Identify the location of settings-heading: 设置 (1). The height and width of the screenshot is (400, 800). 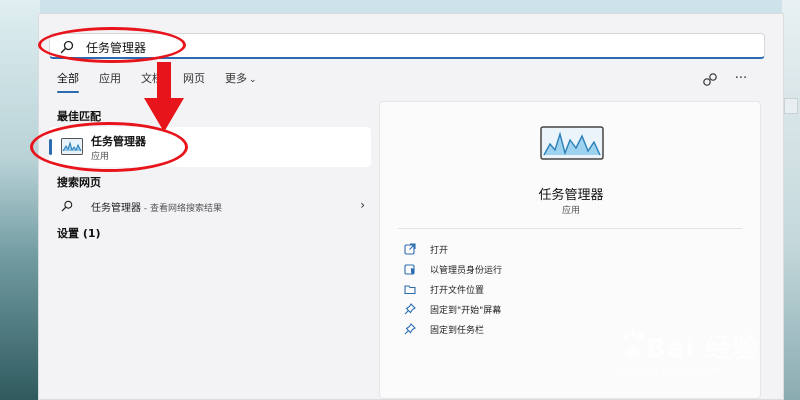
(79, 233).